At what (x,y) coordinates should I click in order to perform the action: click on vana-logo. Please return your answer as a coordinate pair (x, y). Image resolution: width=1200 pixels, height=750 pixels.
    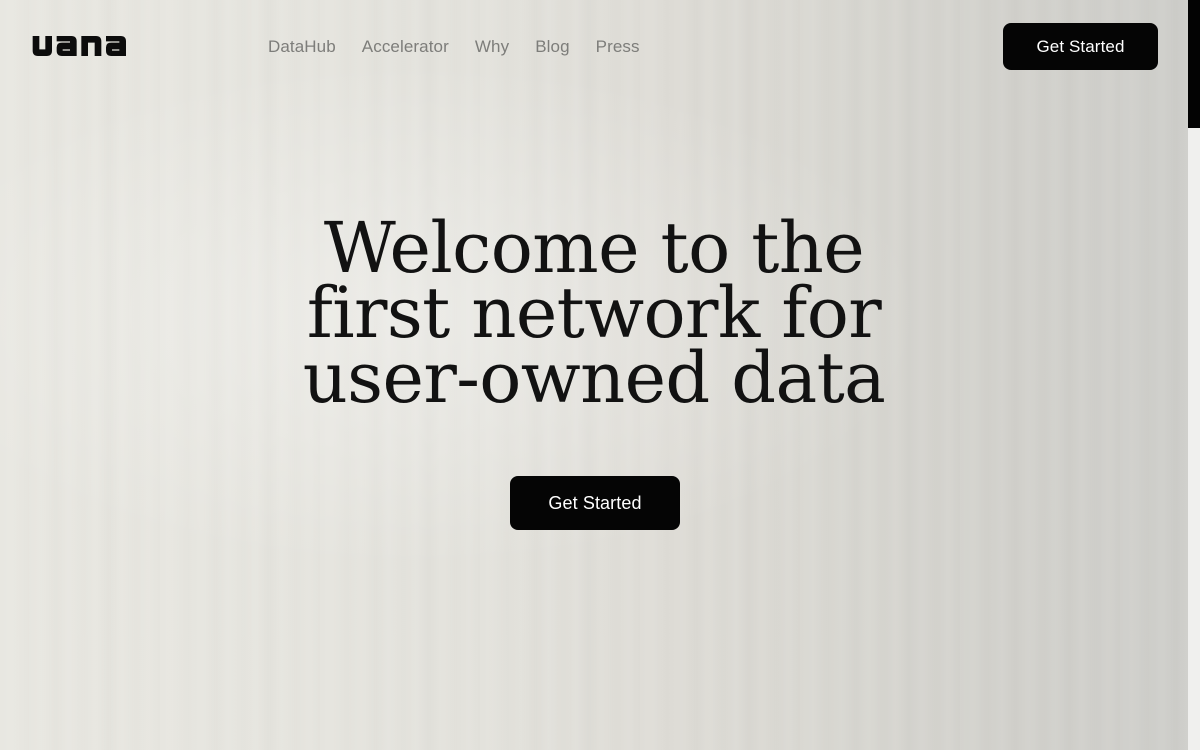
    Looking at the image, I should click on (84, 46).